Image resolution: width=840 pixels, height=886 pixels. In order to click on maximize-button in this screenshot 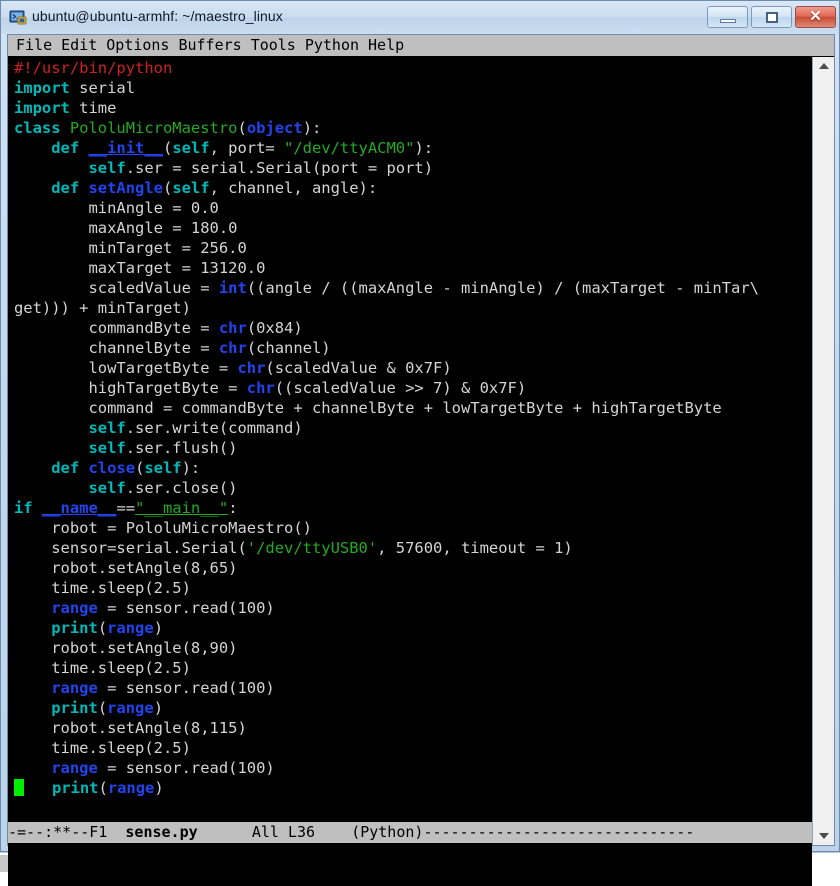, I will do `click(771, 17)`.